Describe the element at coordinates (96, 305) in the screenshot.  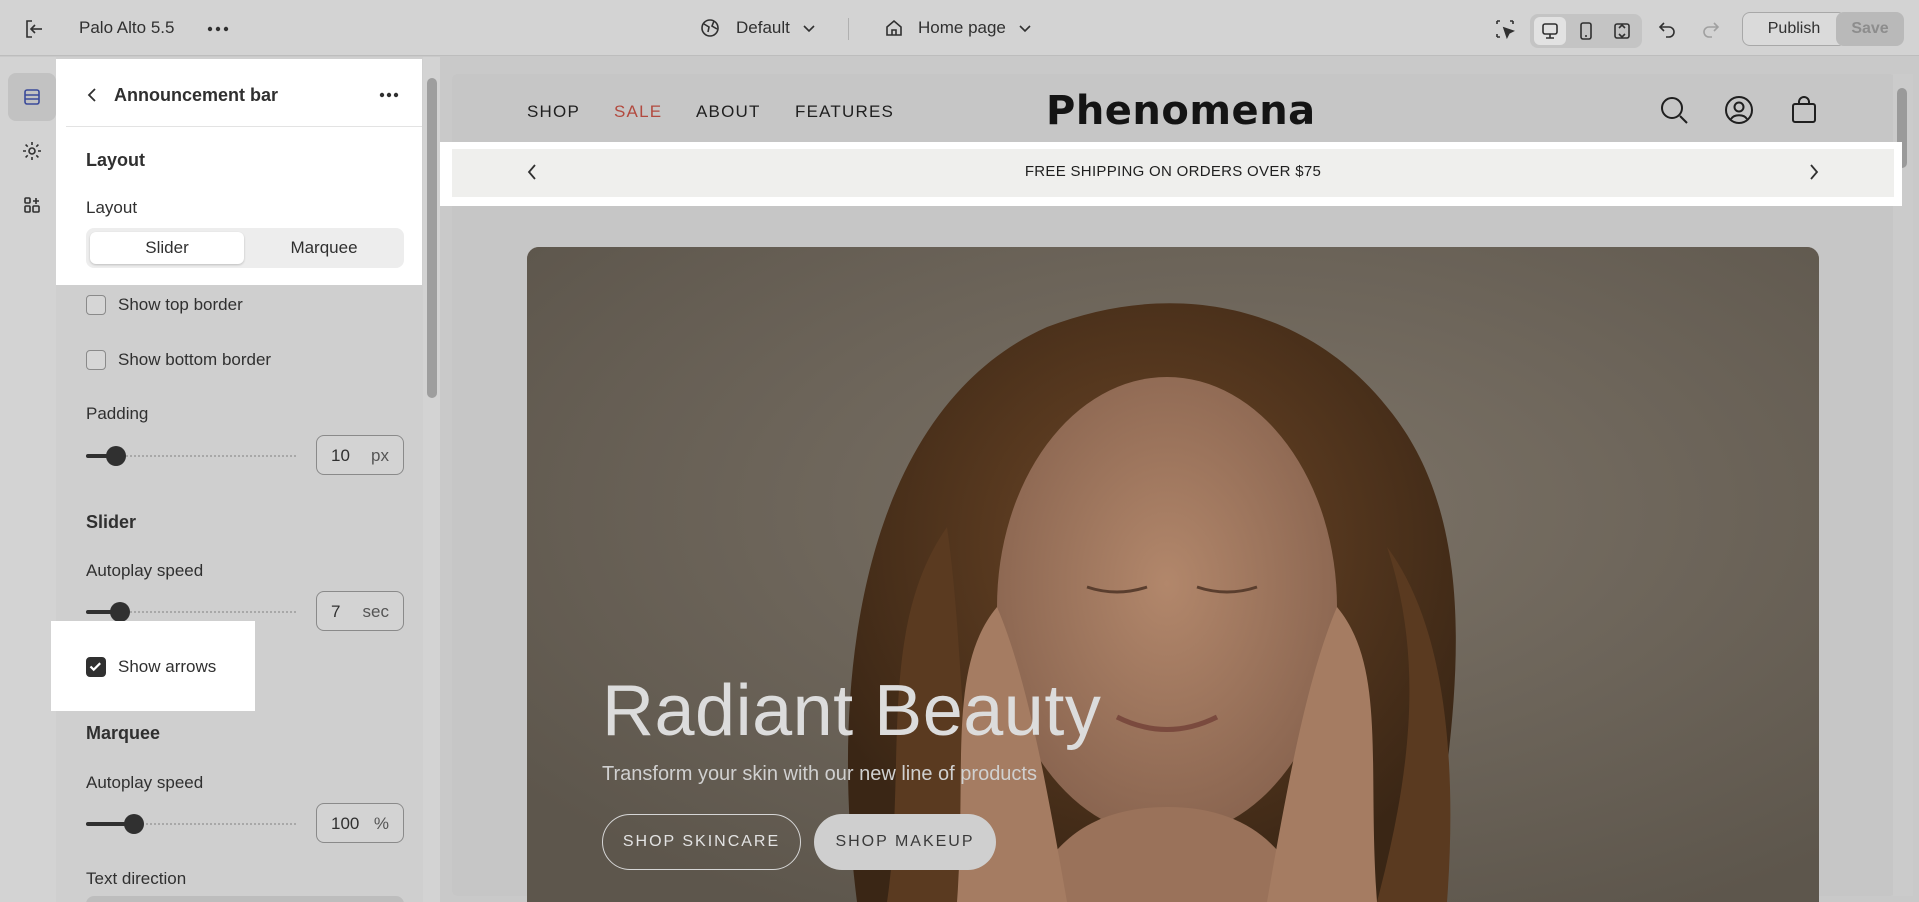
I see `show-top-border-checkbox` at that location.